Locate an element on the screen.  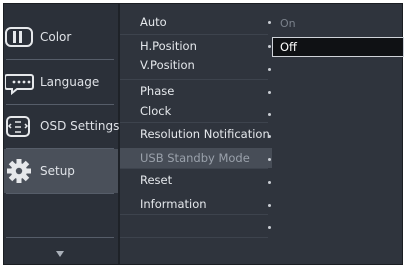
sub-menu-item-v-position: V.Position is located at coordinates (196, 65).